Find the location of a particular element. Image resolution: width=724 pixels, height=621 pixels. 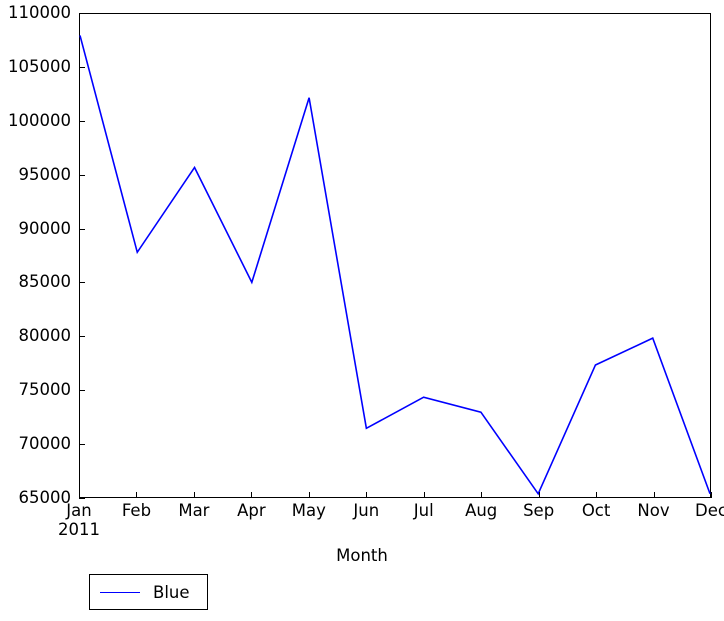

y-axis-tick-label: 75000 is located at coordinates (45, 390).